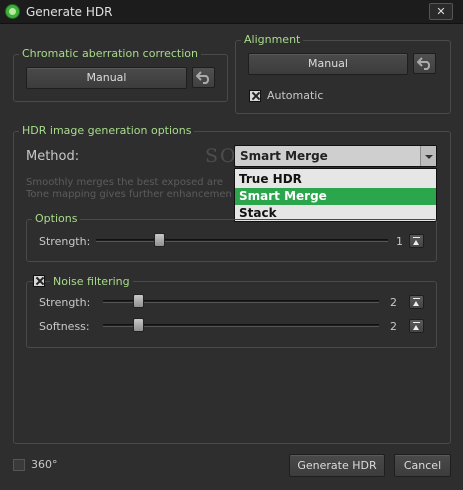  Describe the element at coordinates (422, 465) in the screenshot. I see `cancel-button: Cancel` at that location.